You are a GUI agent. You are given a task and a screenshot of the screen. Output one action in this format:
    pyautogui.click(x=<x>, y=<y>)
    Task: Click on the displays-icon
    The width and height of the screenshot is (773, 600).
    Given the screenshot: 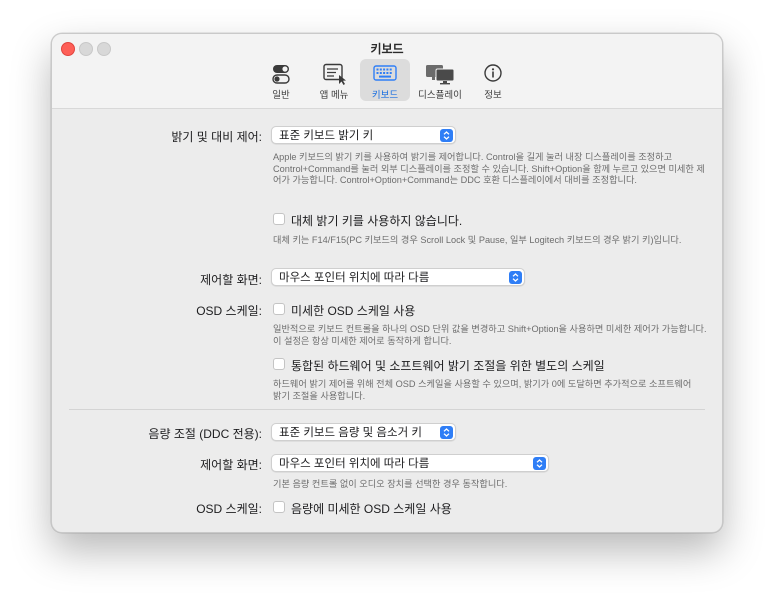 What is the action you would take?
    pyautogui.click(x=440, y=74)
    